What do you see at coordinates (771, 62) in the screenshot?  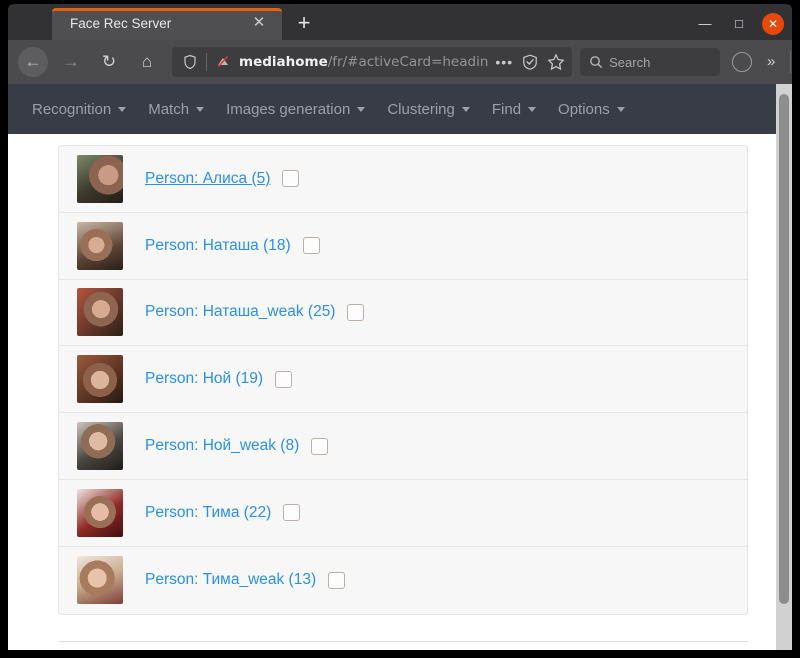 I see `overflow-chevrons-icon: »` at bounding box center [771, 62].